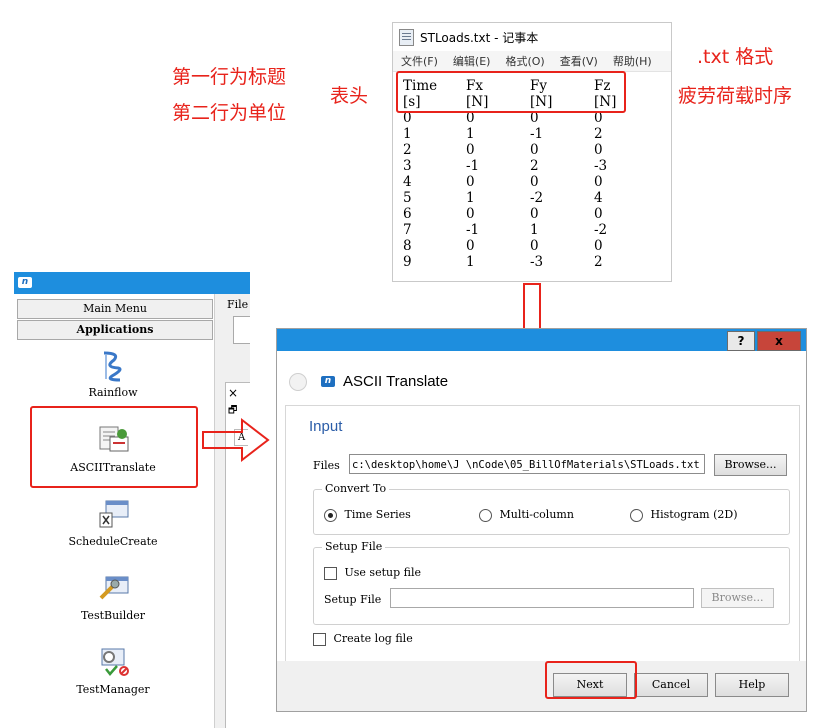  Describe the element at coordinates (537, 246) in the screenshot. I see `notepad-data-row: 8 0 0 0` at that location.